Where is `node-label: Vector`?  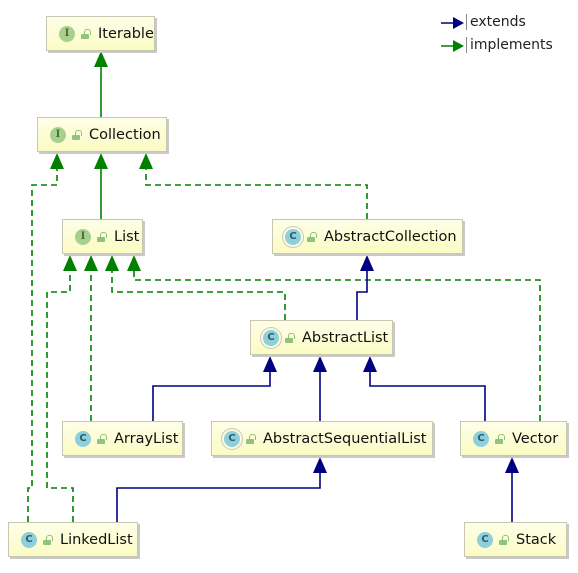 node-label: Vector is located at coordinates (535, 438).